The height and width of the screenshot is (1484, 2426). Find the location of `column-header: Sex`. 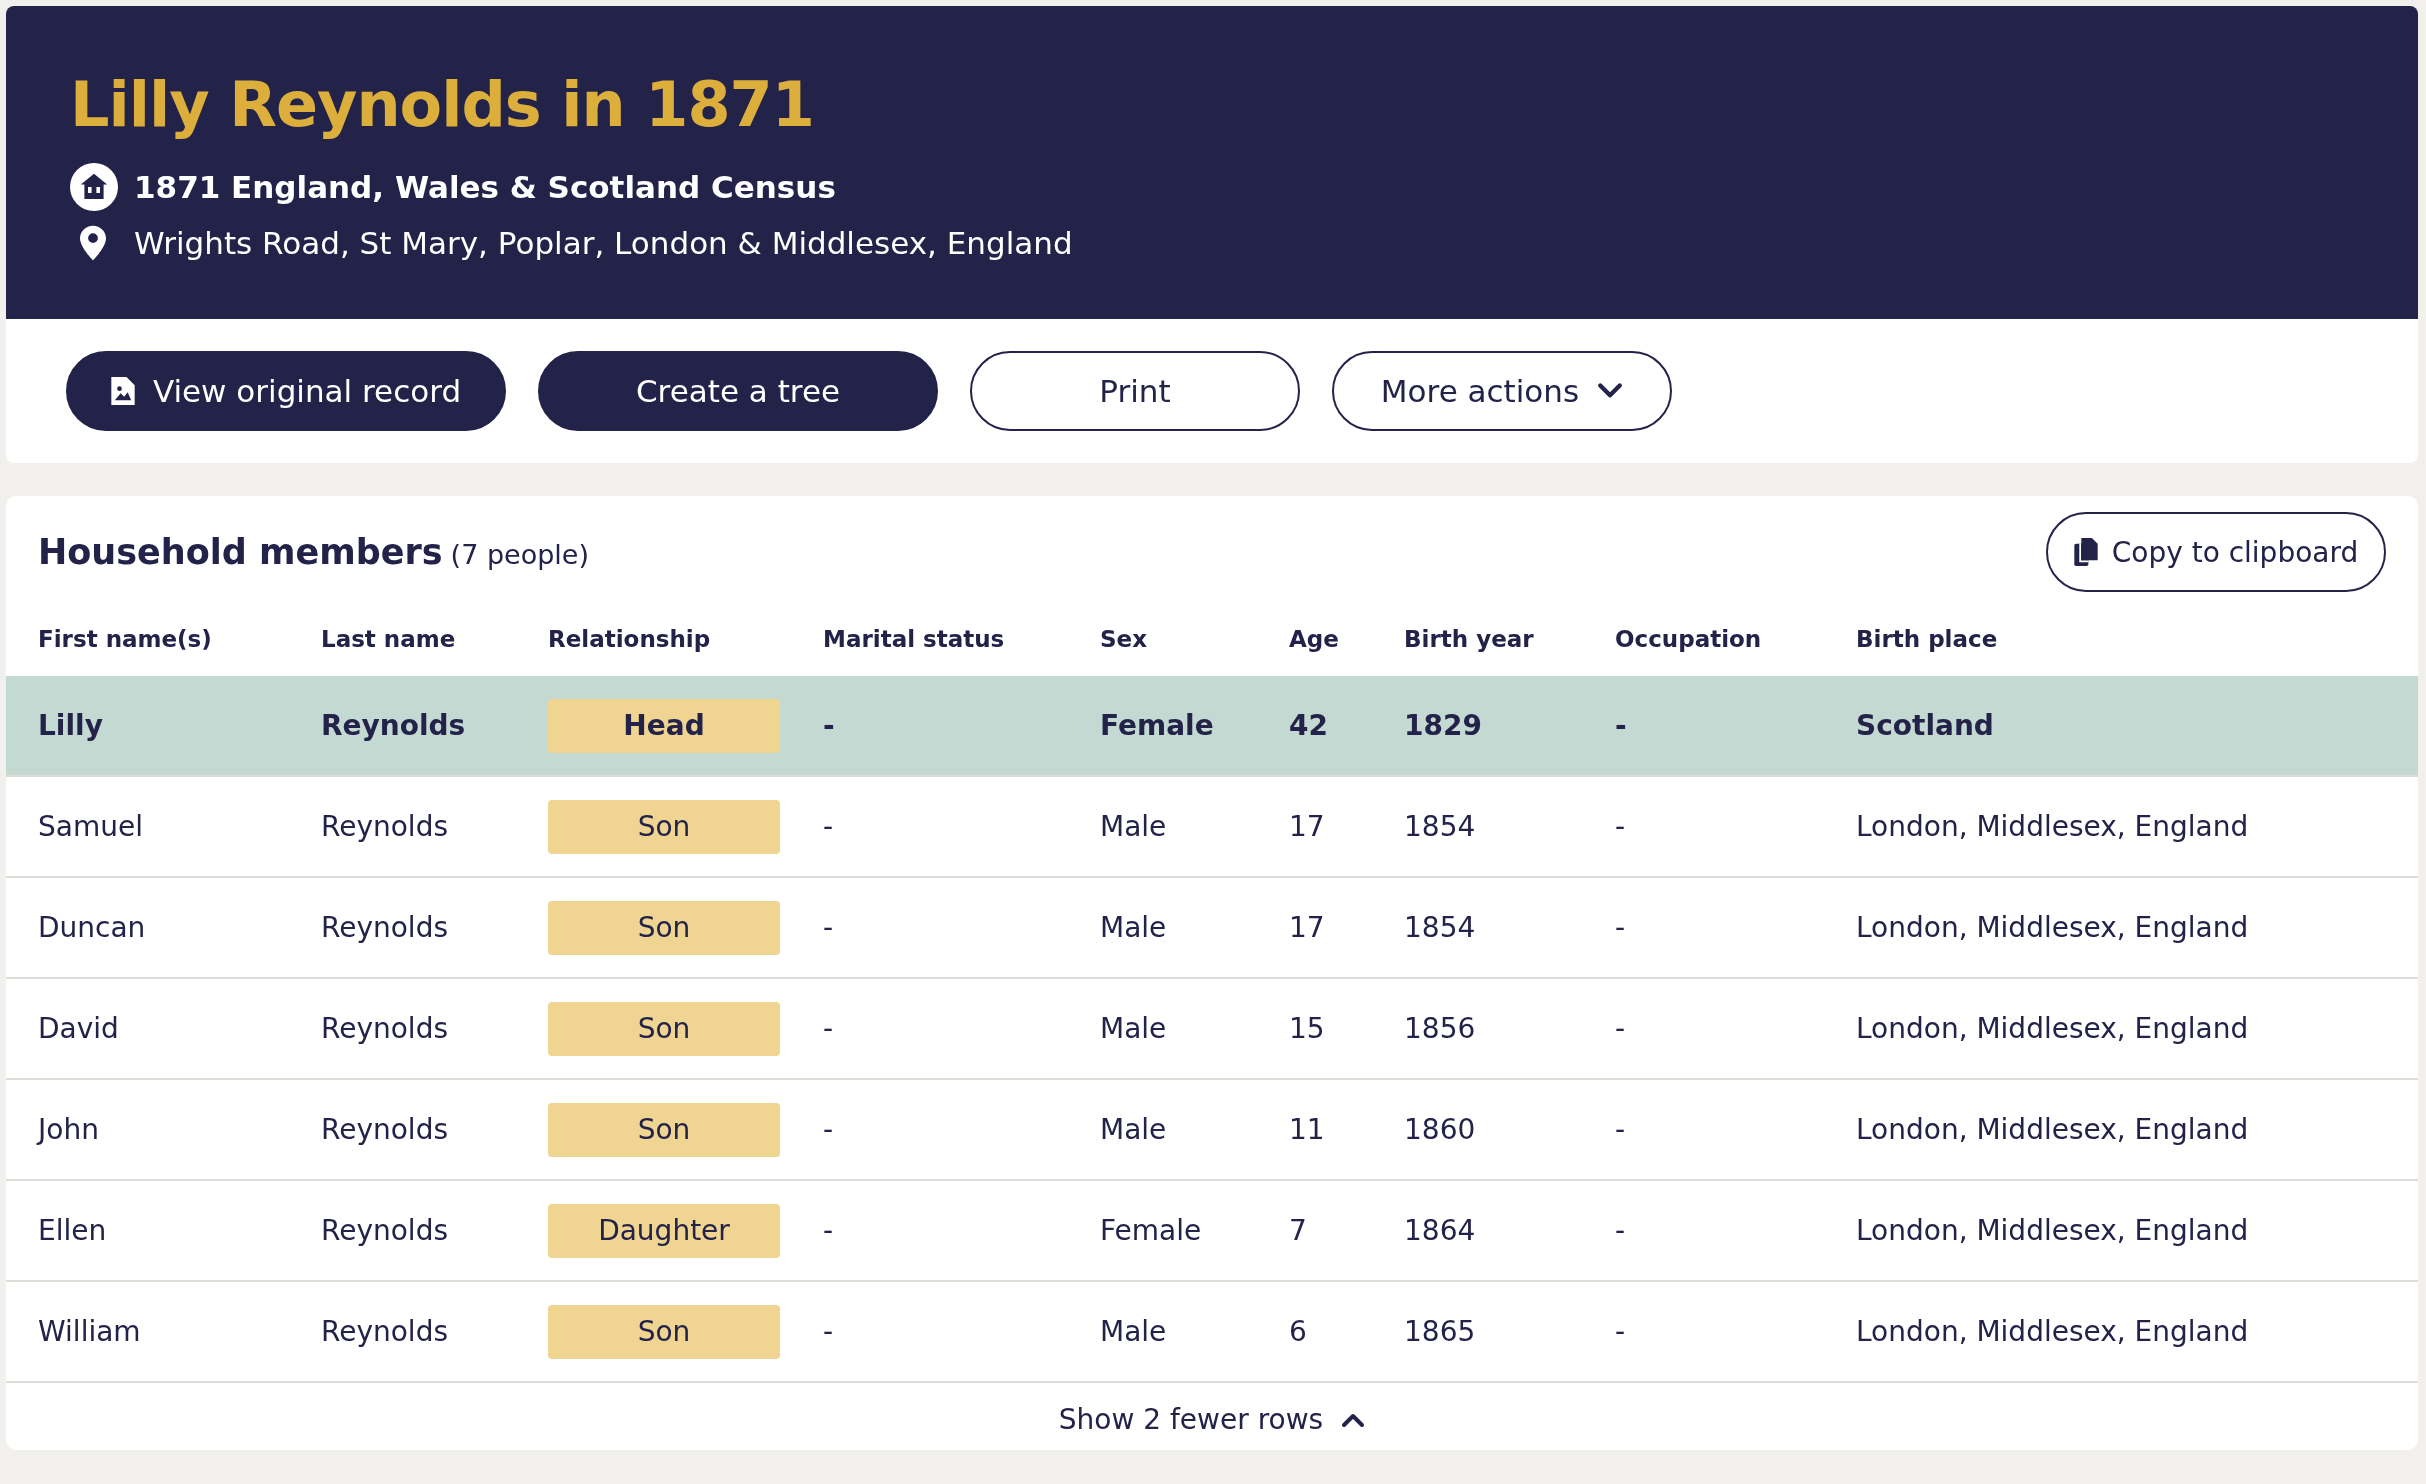

column-header: Sex is located at coordinates (1124, 639).